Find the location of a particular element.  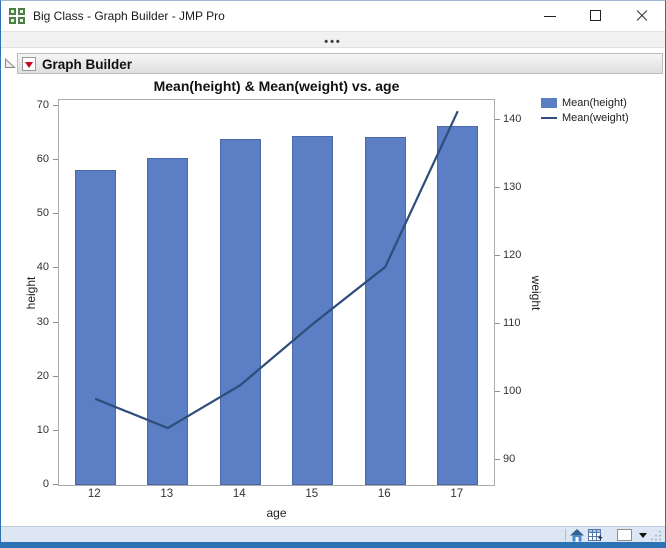

left-tick-label: 60 is located at coordinates (42, 159).